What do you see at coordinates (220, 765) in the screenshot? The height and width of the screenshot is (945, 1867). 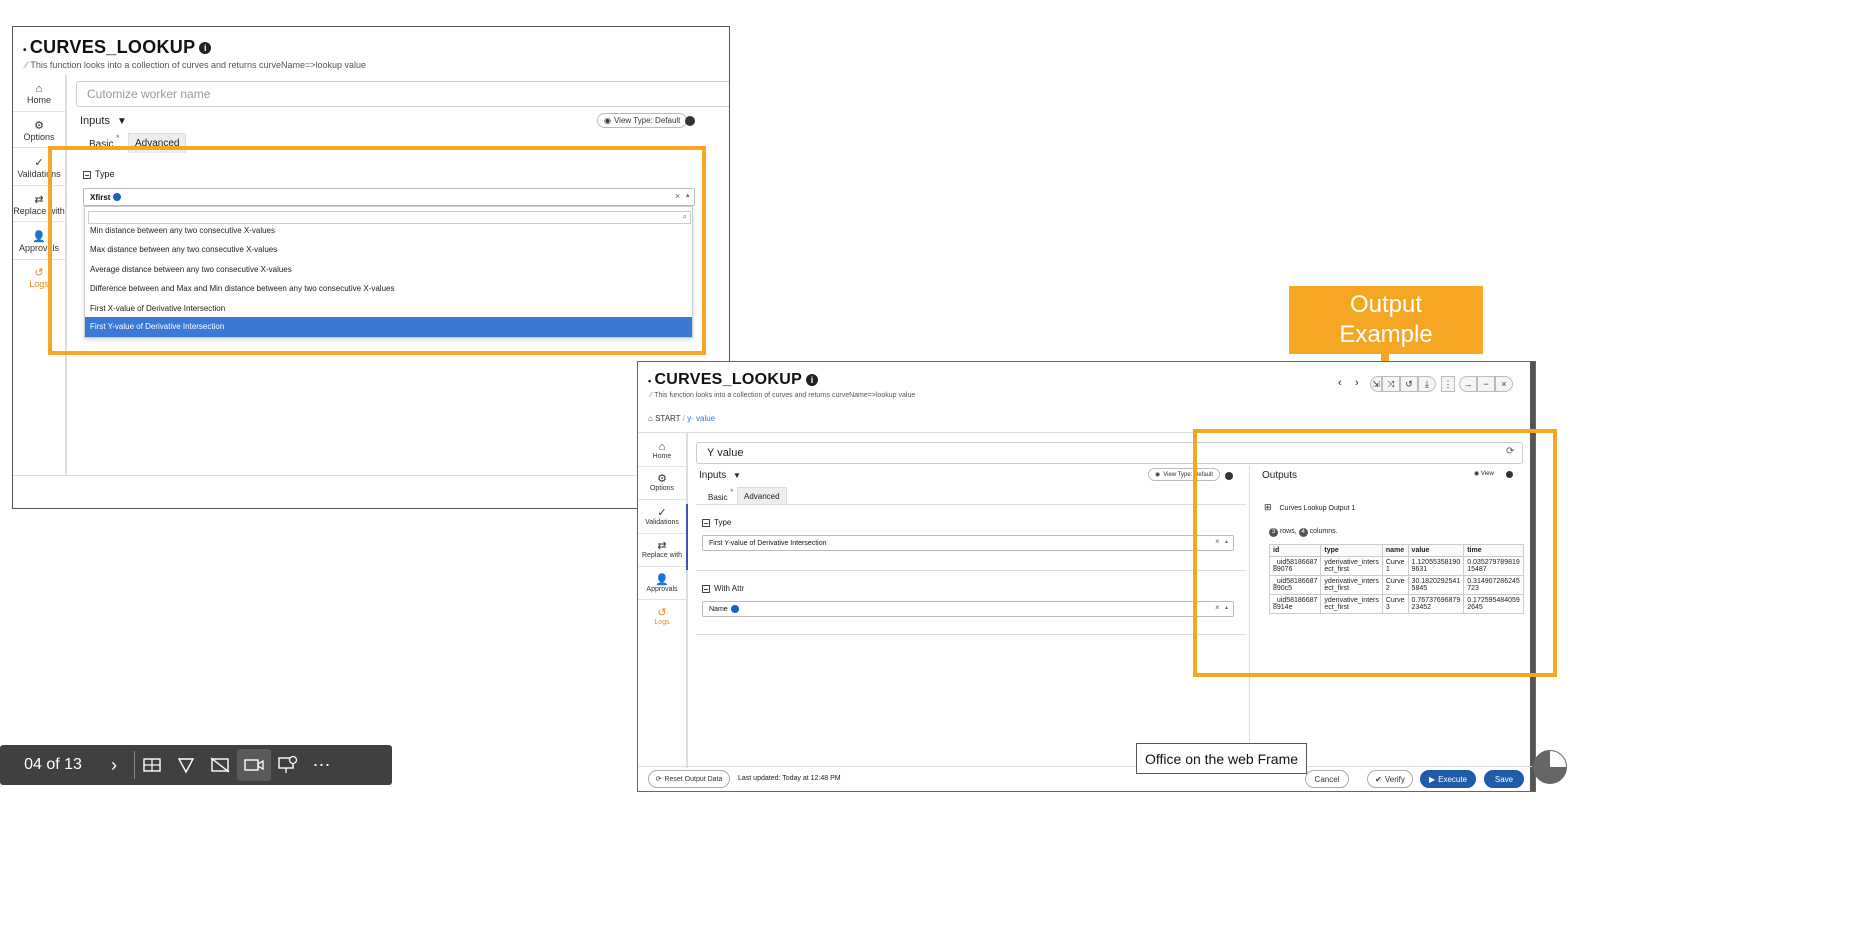 I see `subtitles-off-icon` at bounding box center [220, 765].